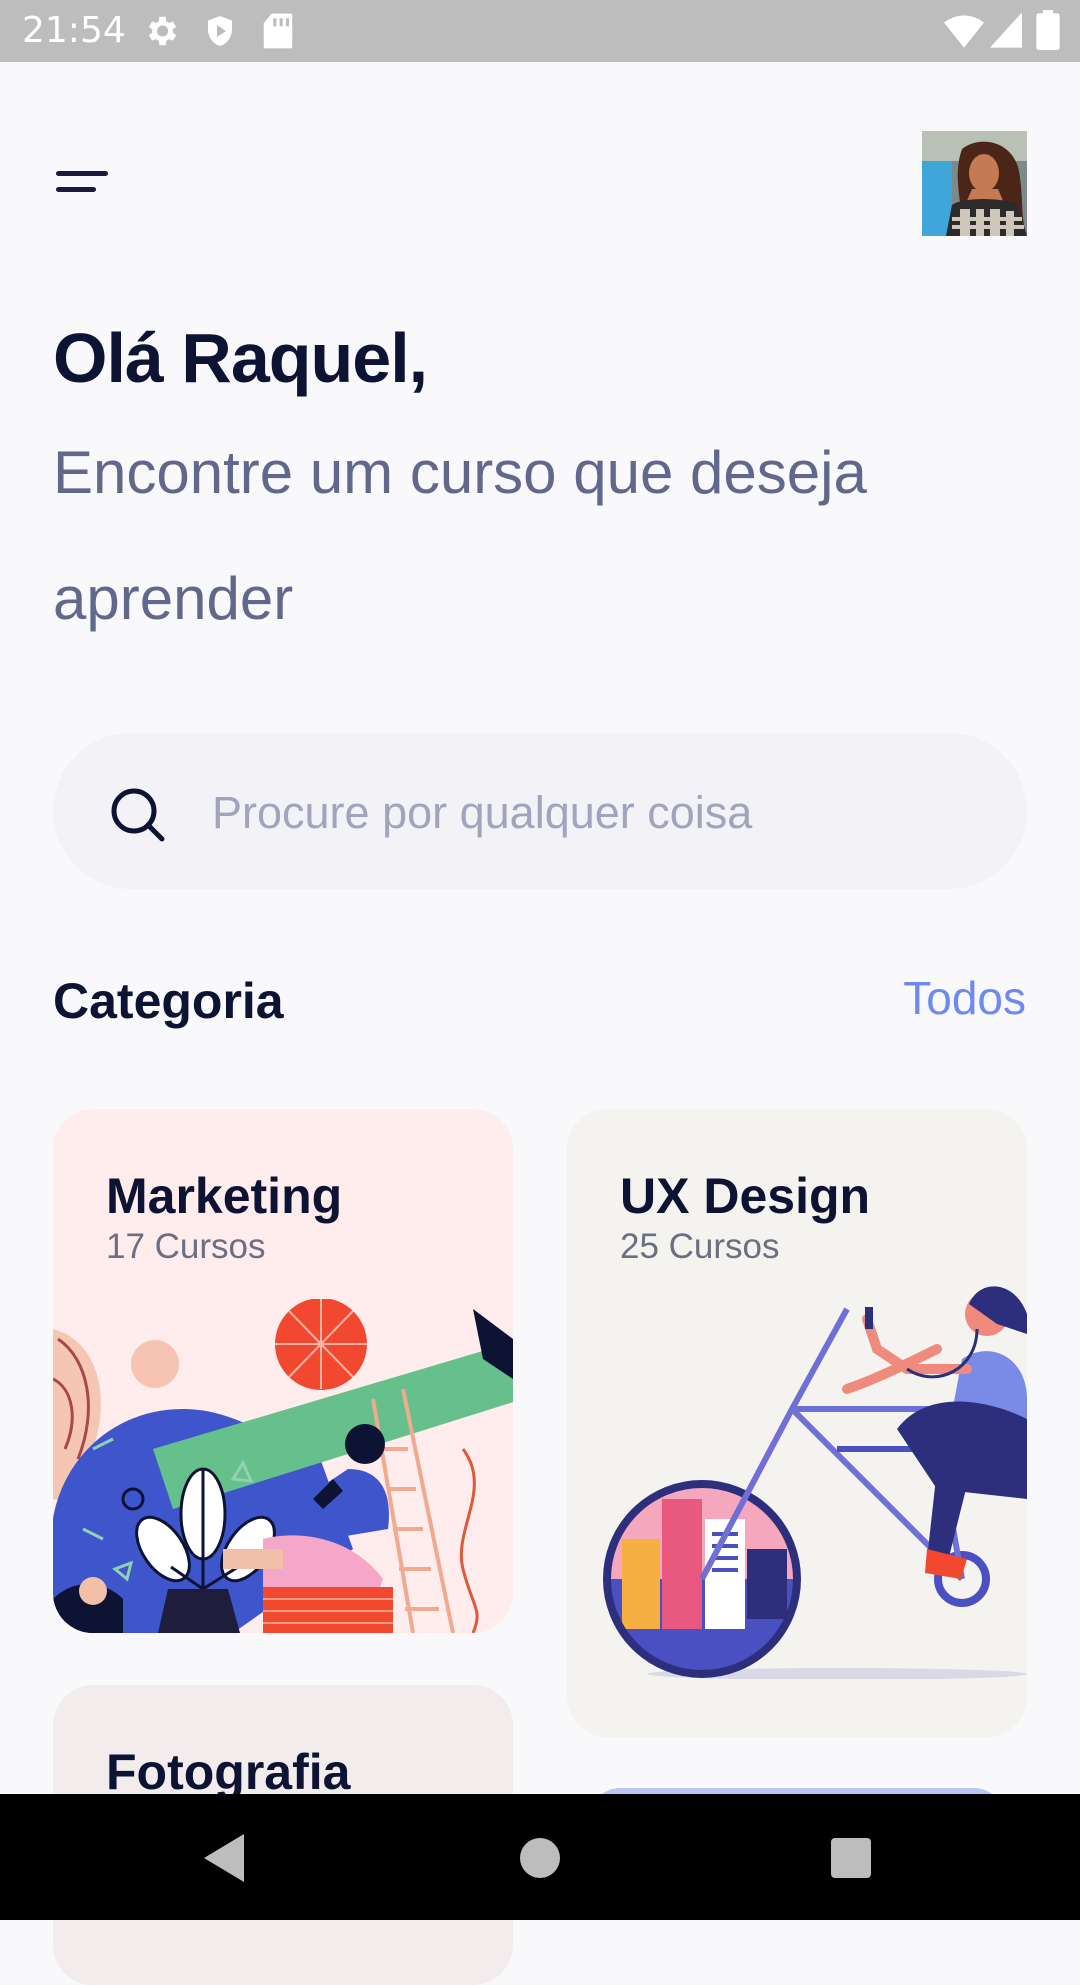  I want to click on status-time: 21:54, so click(74, 30).